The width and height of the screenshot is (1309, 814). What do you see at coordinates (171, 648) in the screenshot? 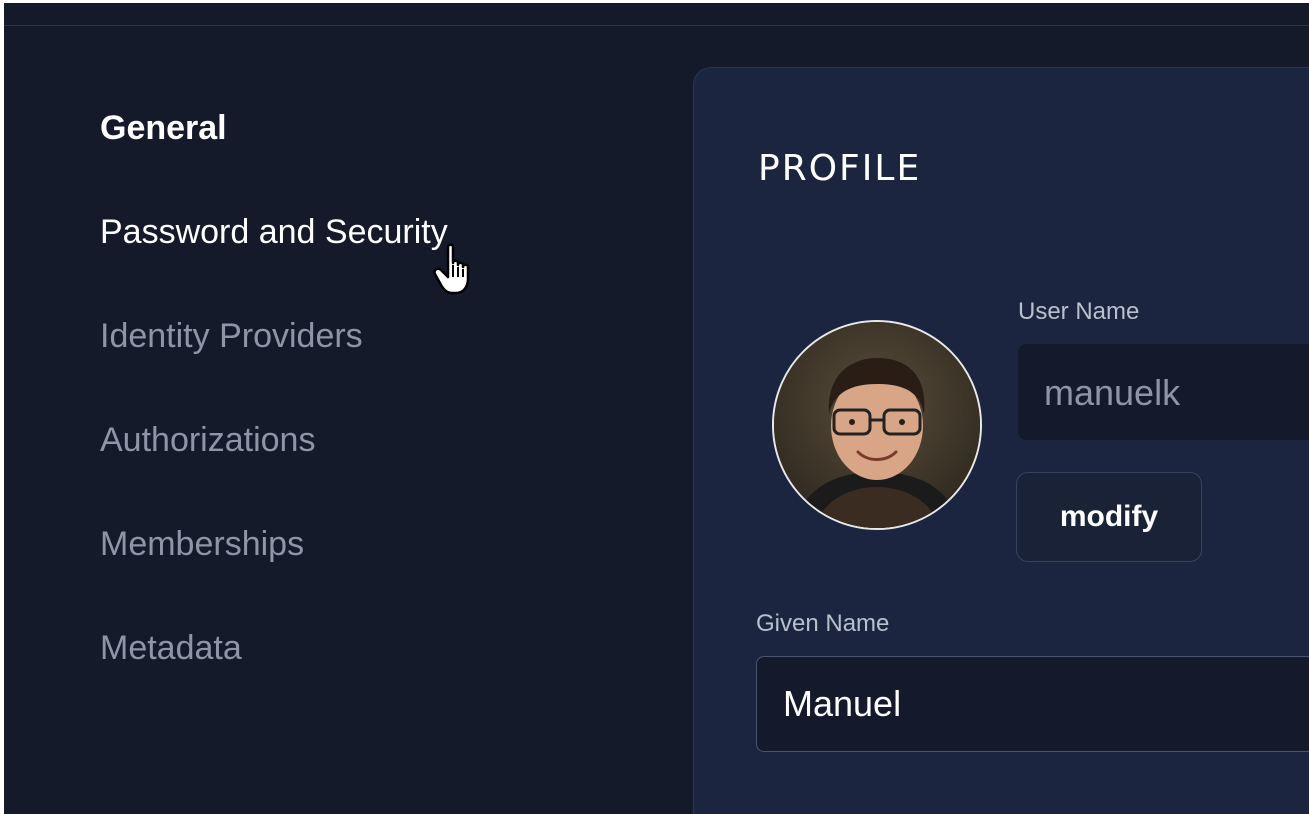
I see `sidebar-item-metadata: Metadata` at bounding box center [171, 648].